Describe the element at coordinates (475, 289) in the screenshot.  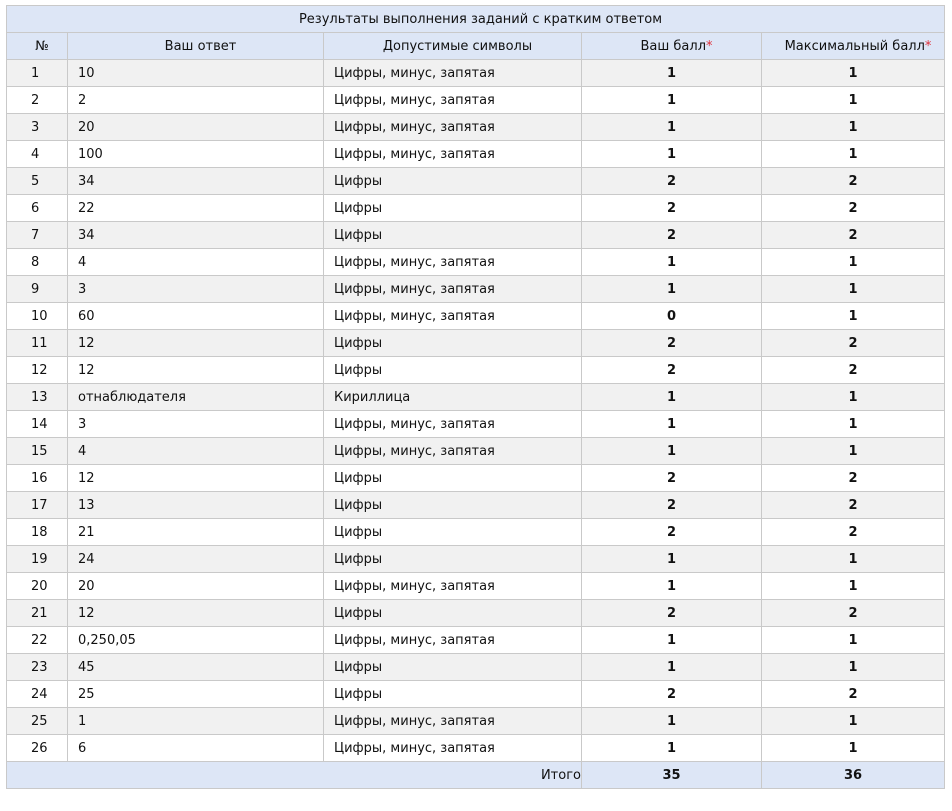
I see `table-row: 9 3 Цифры, минус, запятая 1 1` at that location.